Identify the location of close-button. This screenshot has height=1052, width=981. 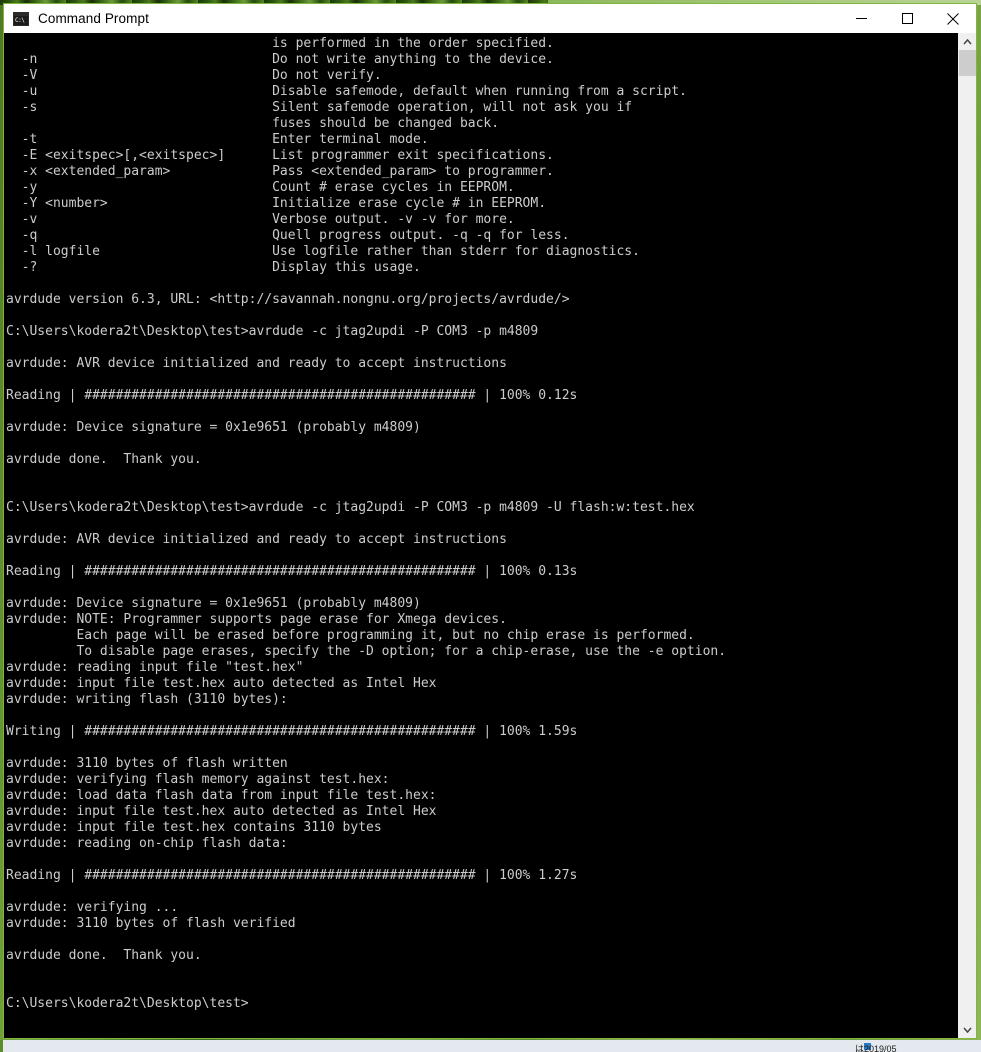
(953, 18).